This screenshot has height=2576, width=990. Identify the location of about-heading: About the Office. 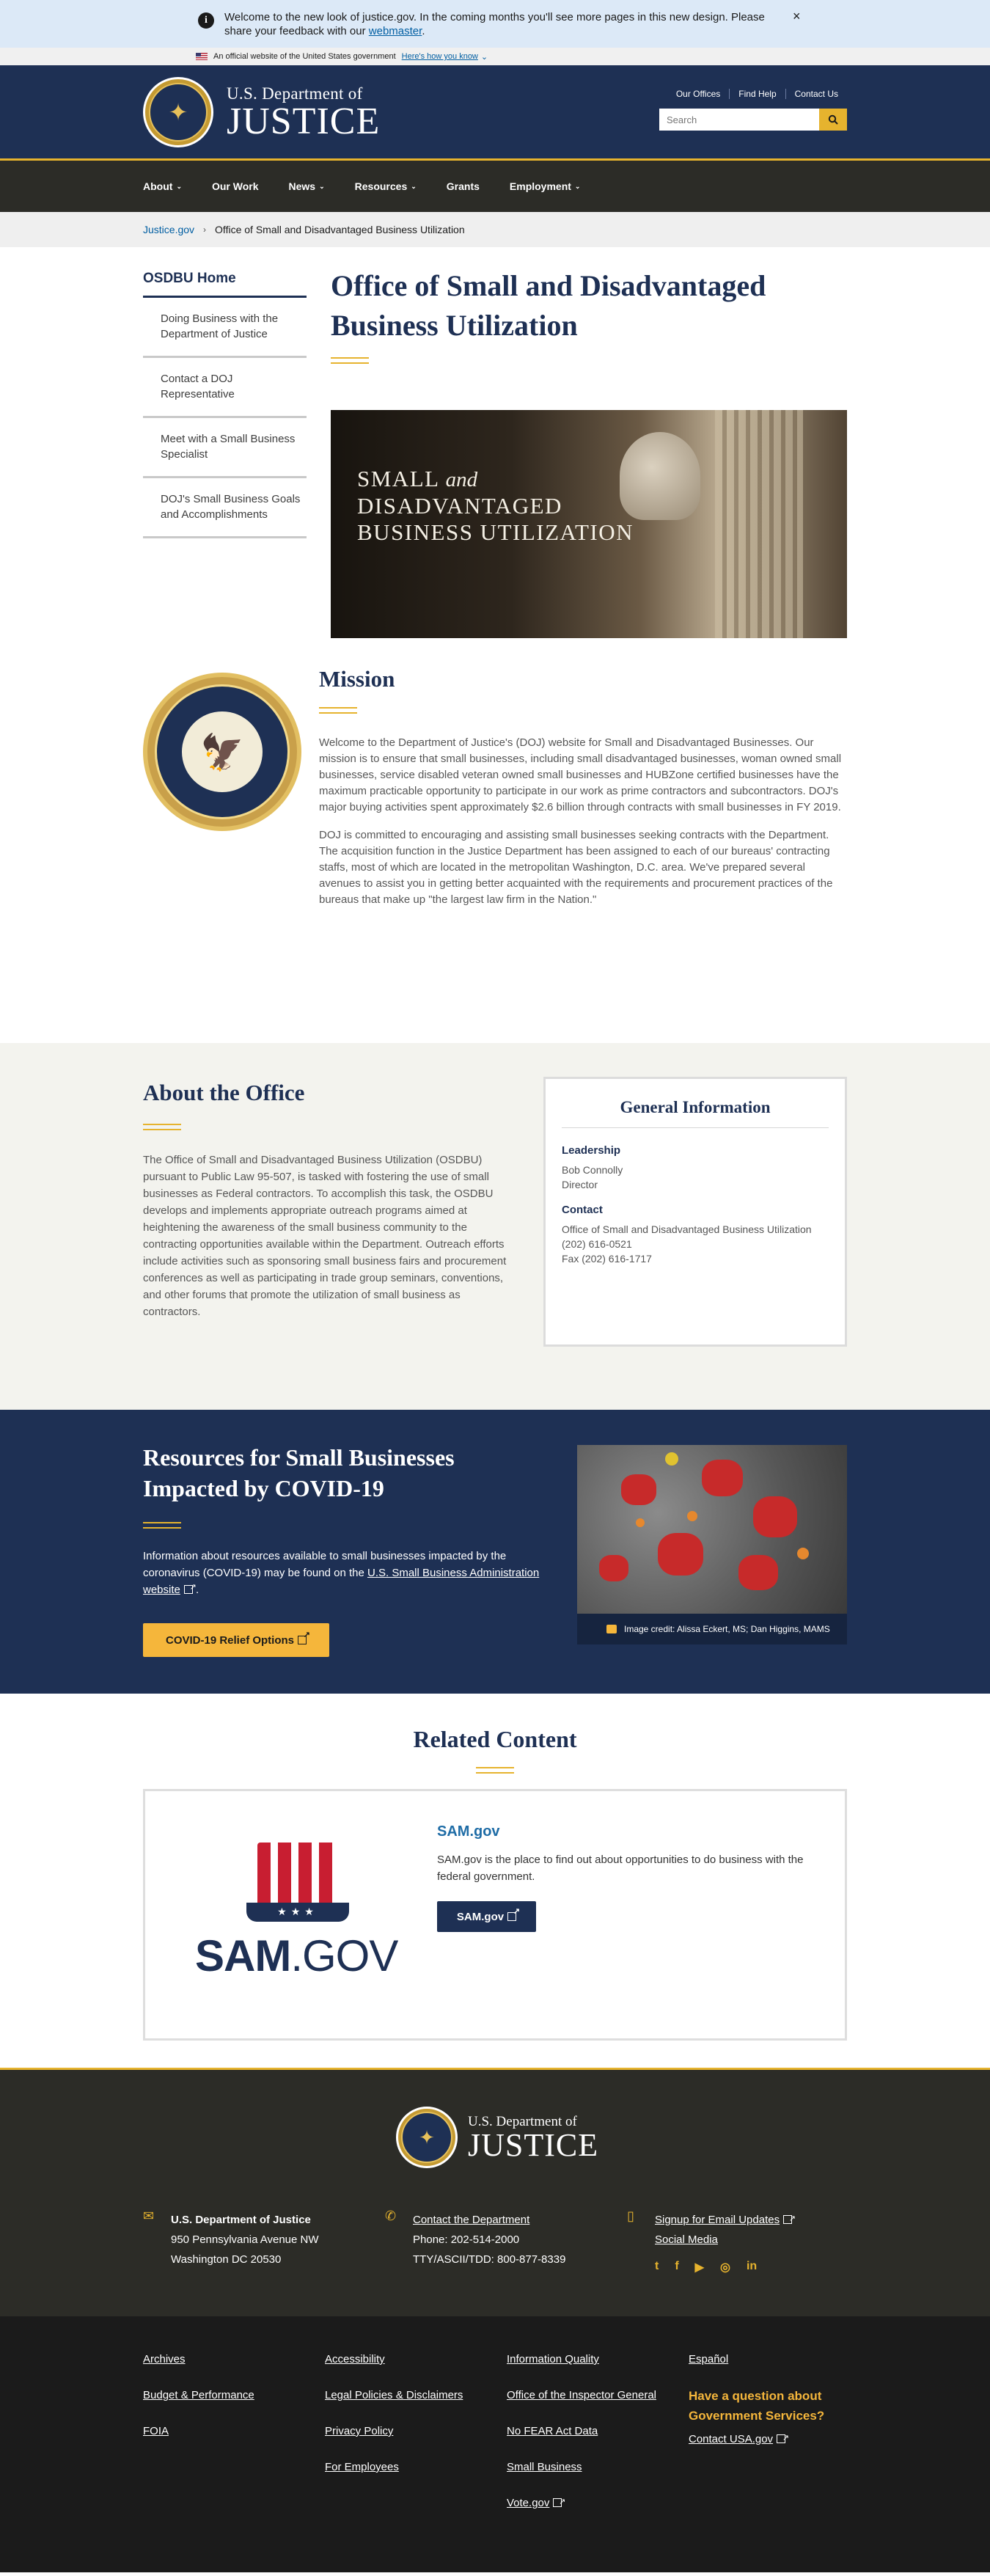
(224, 1092).